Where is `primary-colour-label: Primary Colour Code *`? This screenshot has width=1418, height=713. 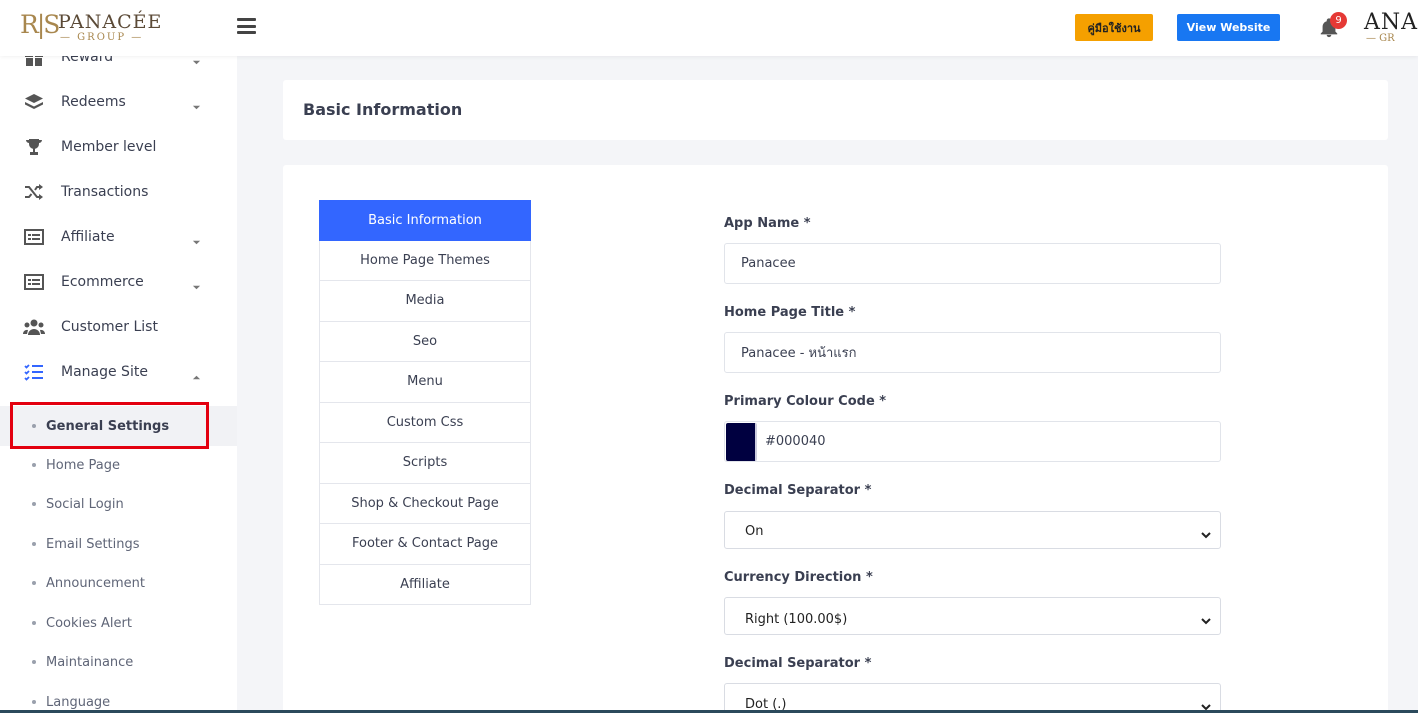 primary-colour-label: Primary Colour Code * is located at coordinates (805, 401).